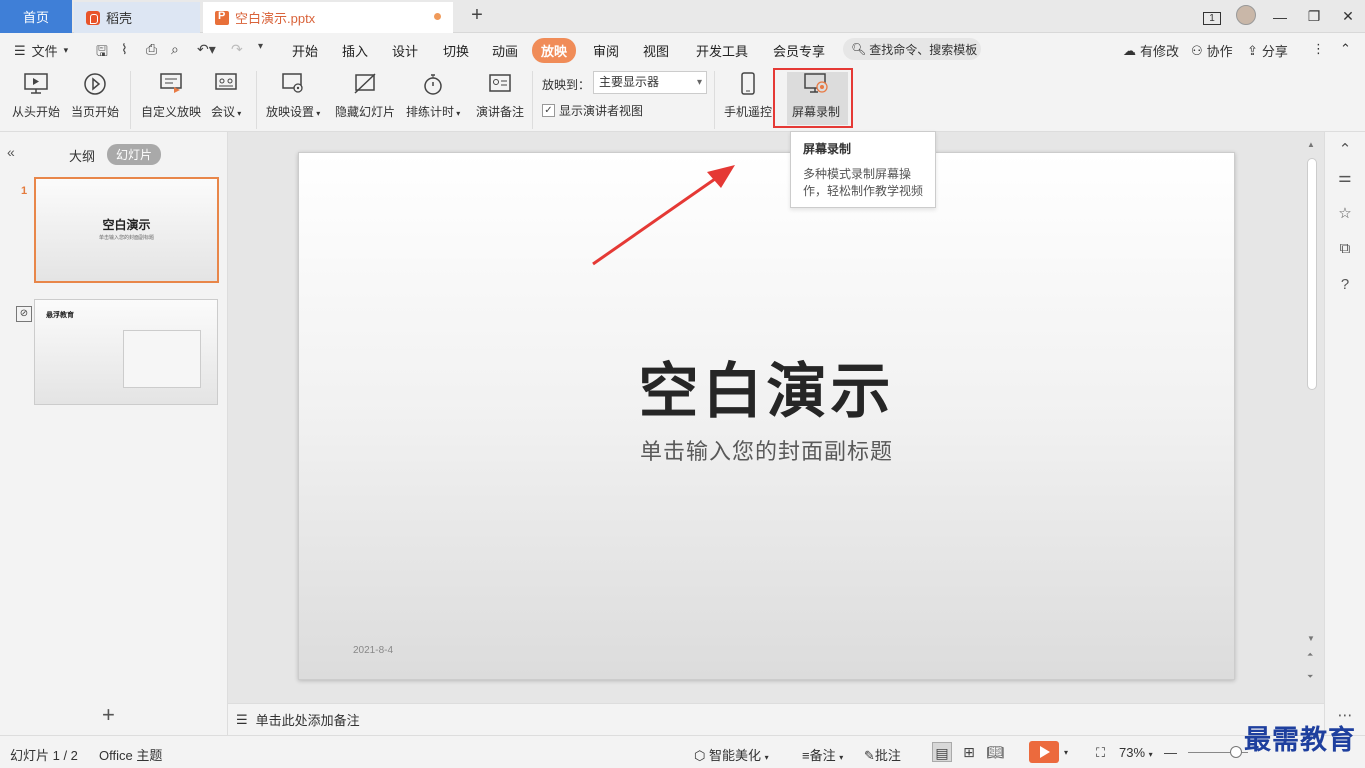 The image size is (1365, 768). What do you see at coordinates (60, 315) in the screenshot?
I see `thumb2-title: 悬浮教育` at bounding box center [60, 315].